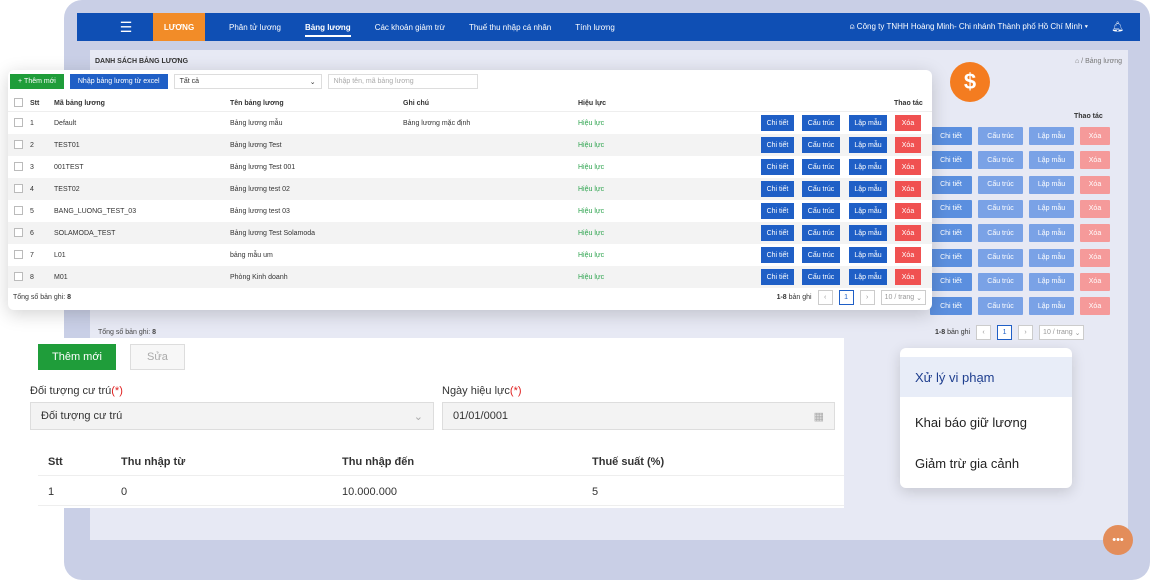  What do you see at coordinates (1117, 27) in the screenshot?
I see `bell-icon: 🔔︎` at bounding box center [1117, 27].